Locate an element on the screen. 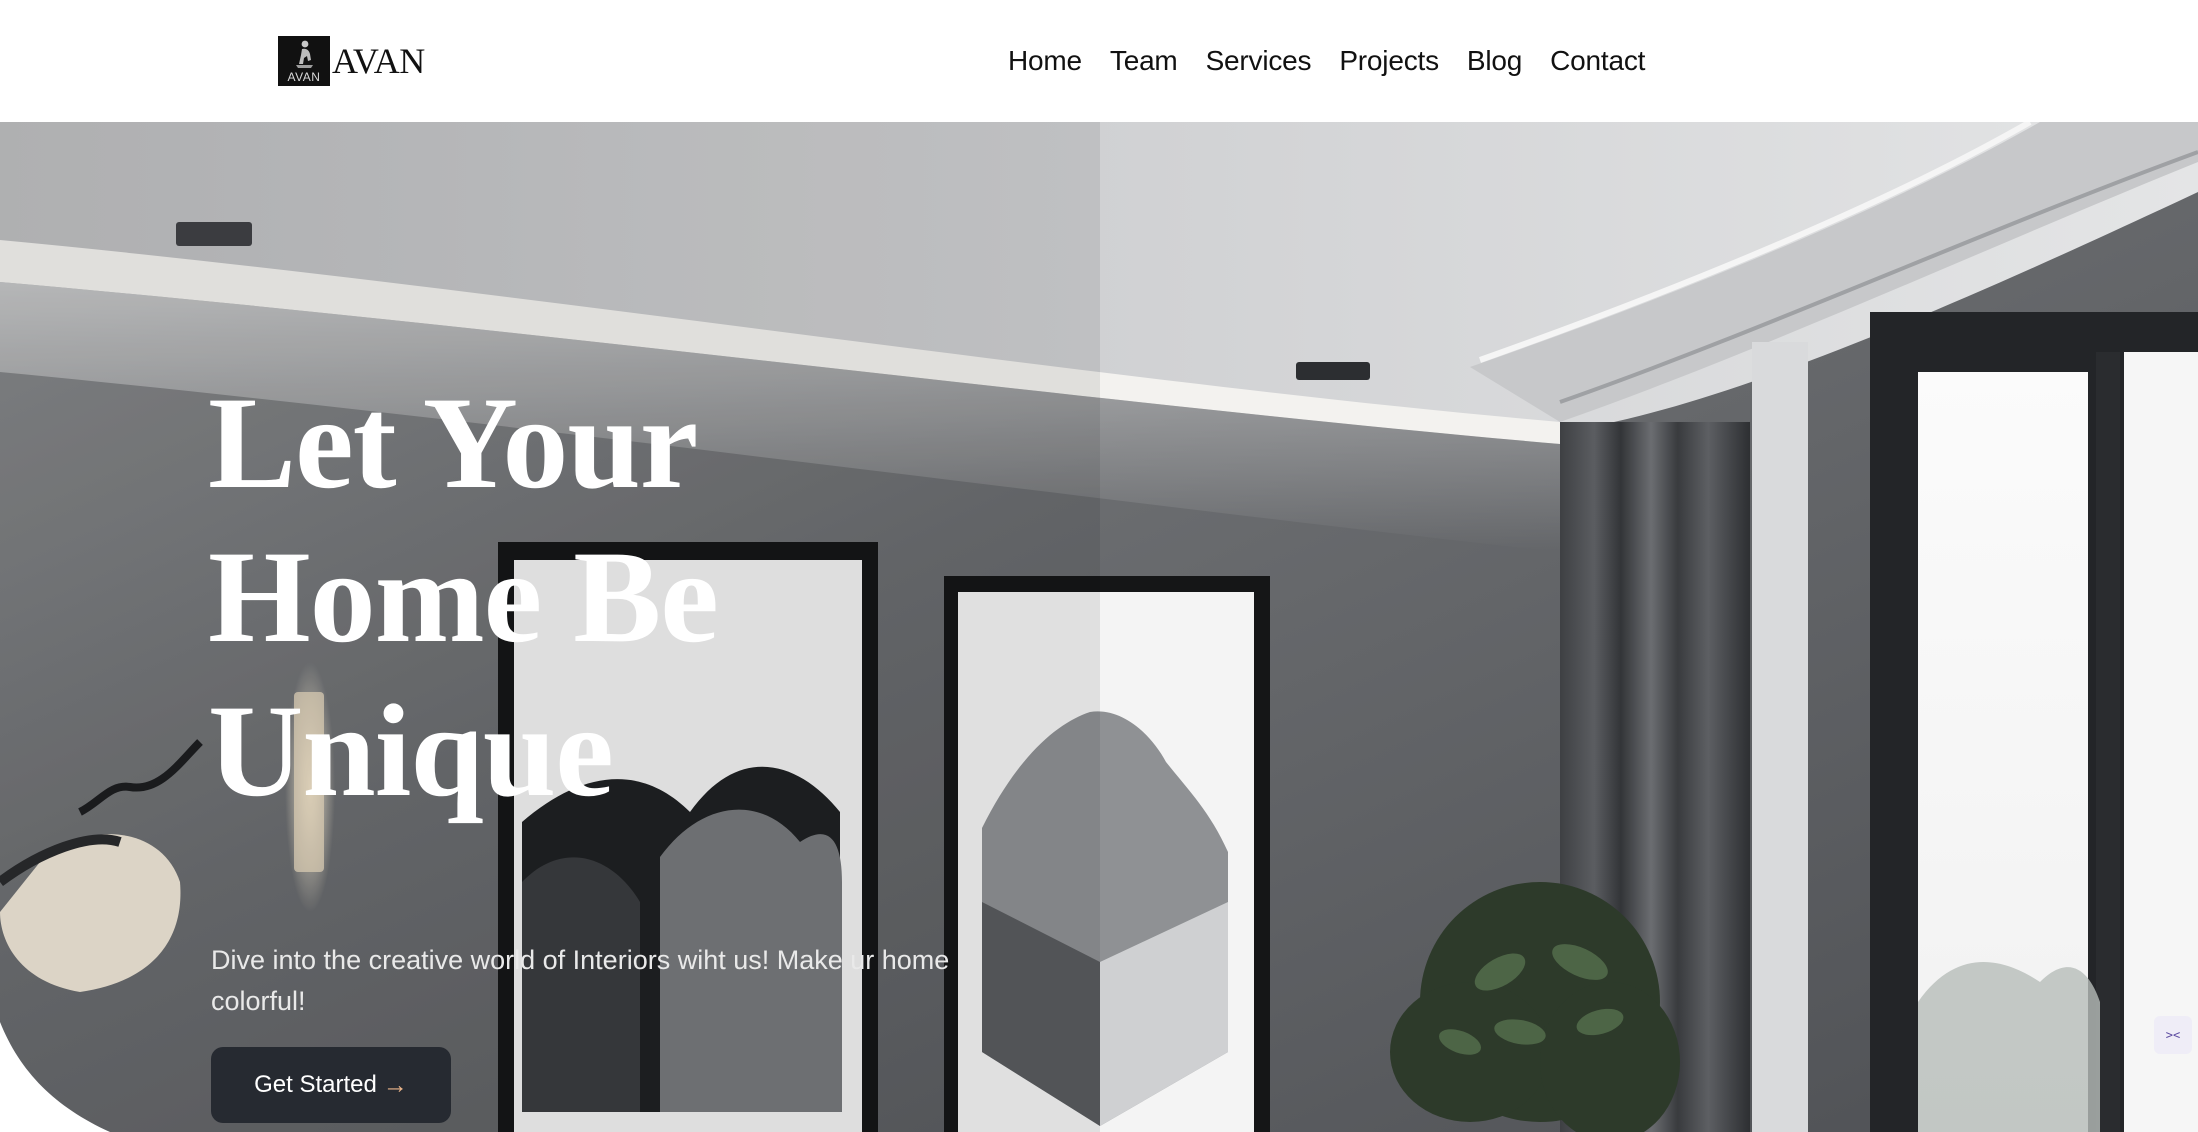 The width and height of the screenshot is (2198, 1132). hero-title-line: Let Your is located at coordinates (453, 442).